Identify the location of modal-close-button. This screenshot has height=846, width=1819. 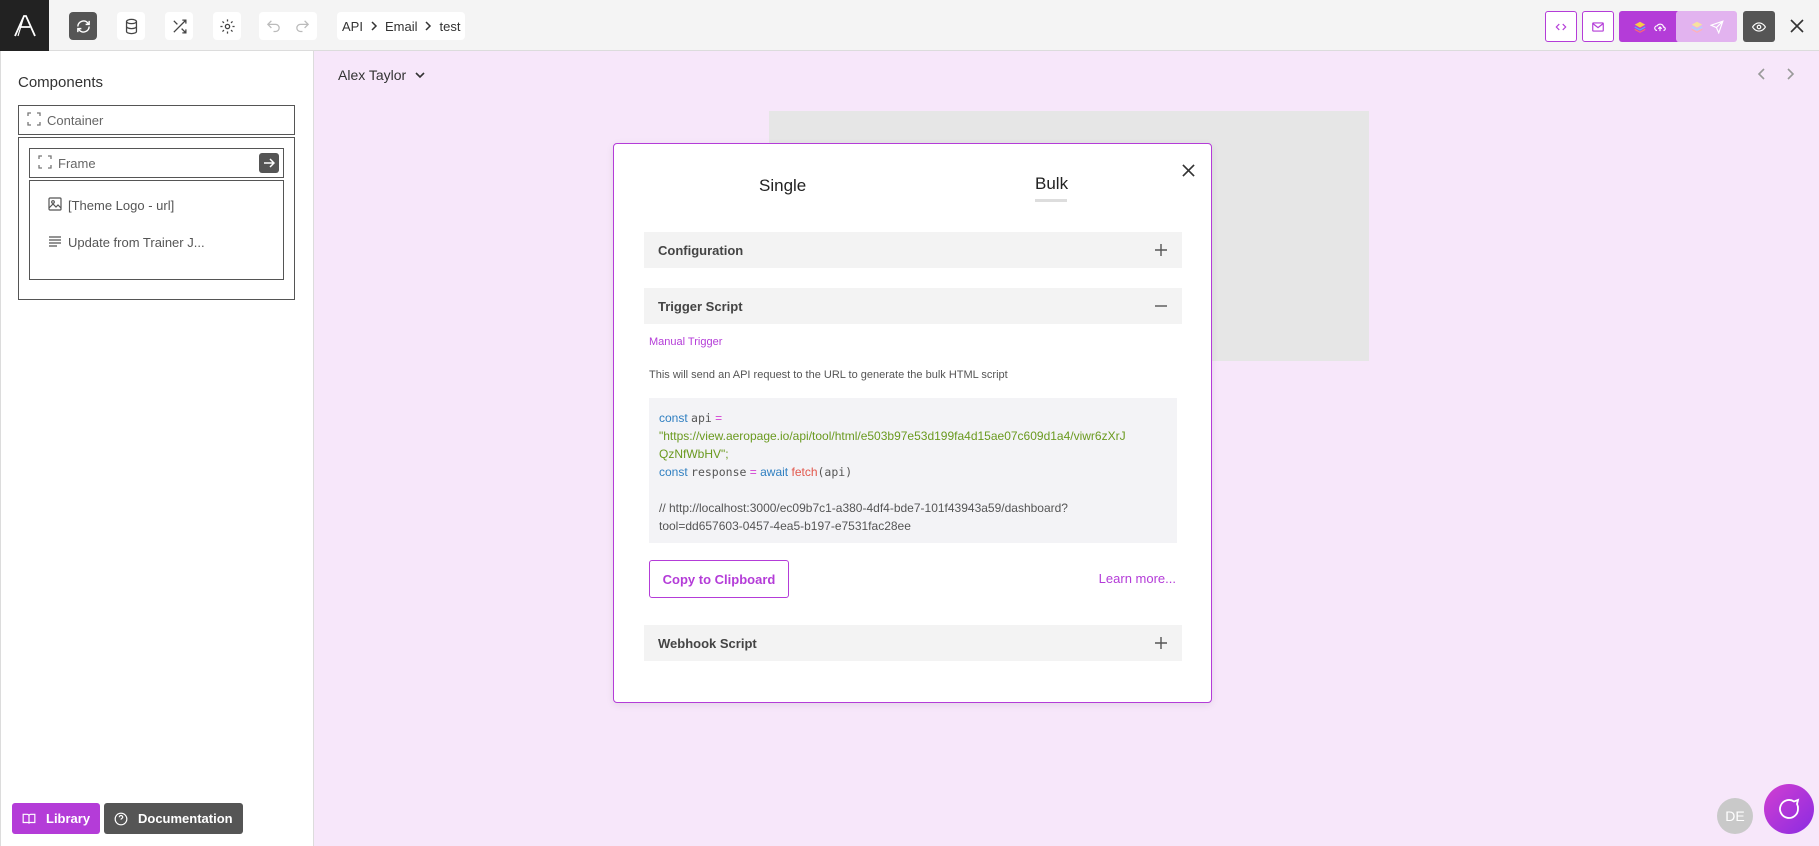
(1188, 170).